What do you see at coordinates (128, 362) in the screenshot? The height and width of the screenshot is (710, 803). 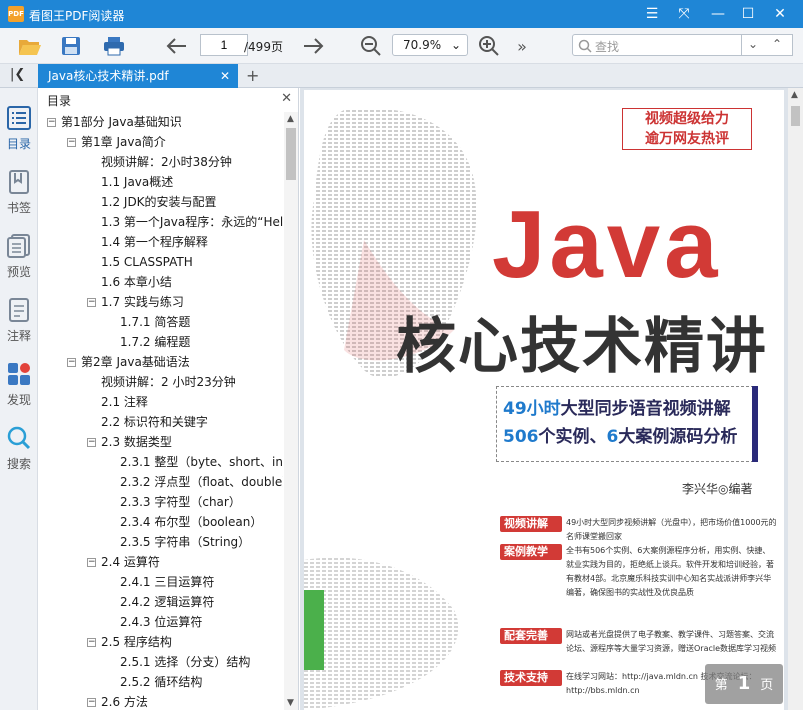 I see `toc-item: − 第2章 Java基础语法` at bounding box center [128, 362].